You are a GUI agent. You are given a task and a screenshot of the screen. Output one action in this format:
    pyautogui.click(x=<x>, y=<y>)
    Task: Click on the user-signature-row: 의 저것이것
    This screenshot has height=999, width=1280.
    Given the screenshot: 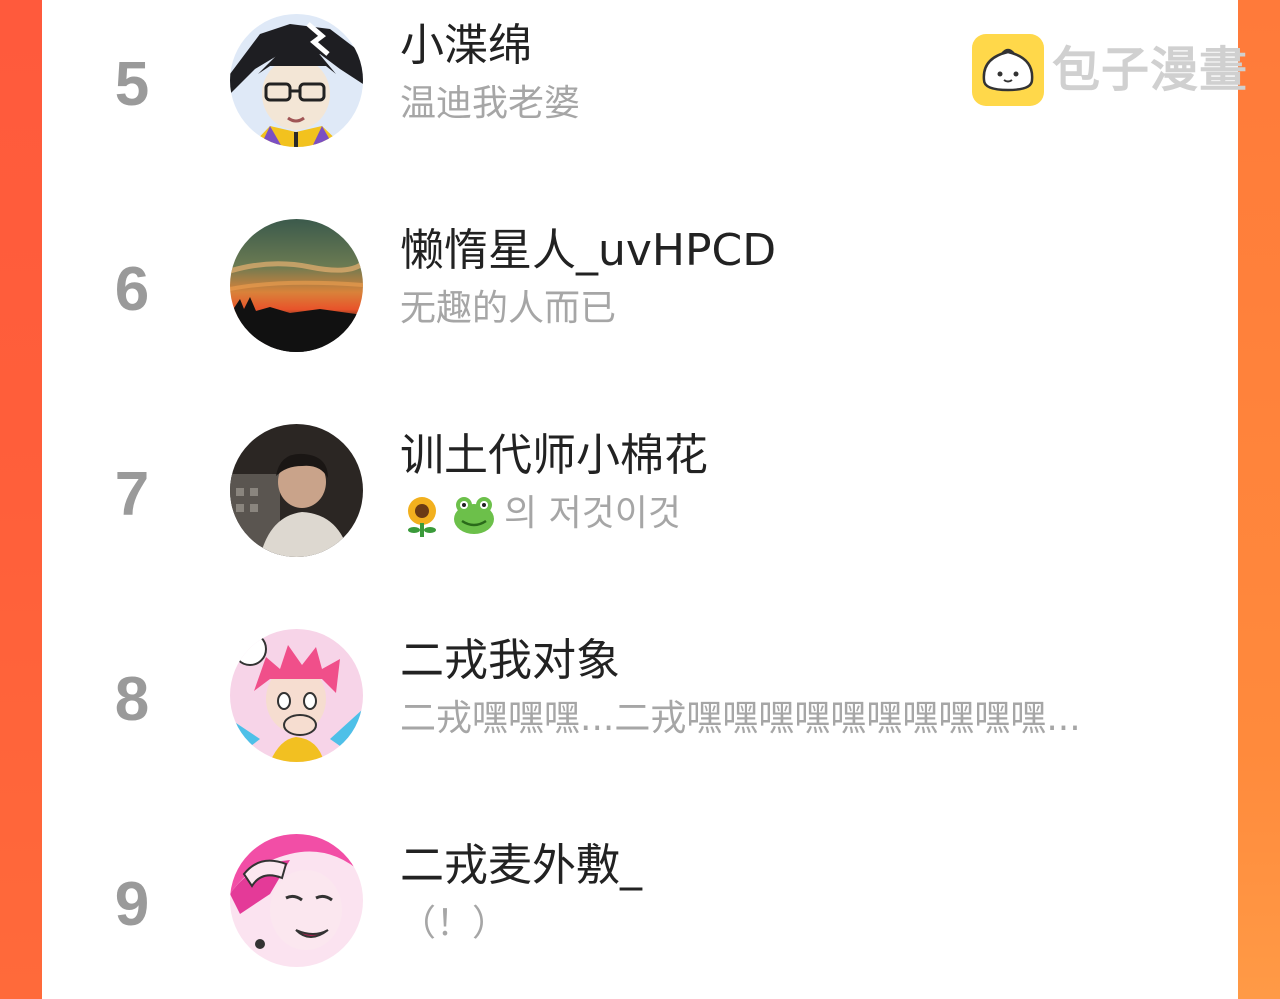 What is the action you would take?
    pyautogui.click(x=540, y=514)
    